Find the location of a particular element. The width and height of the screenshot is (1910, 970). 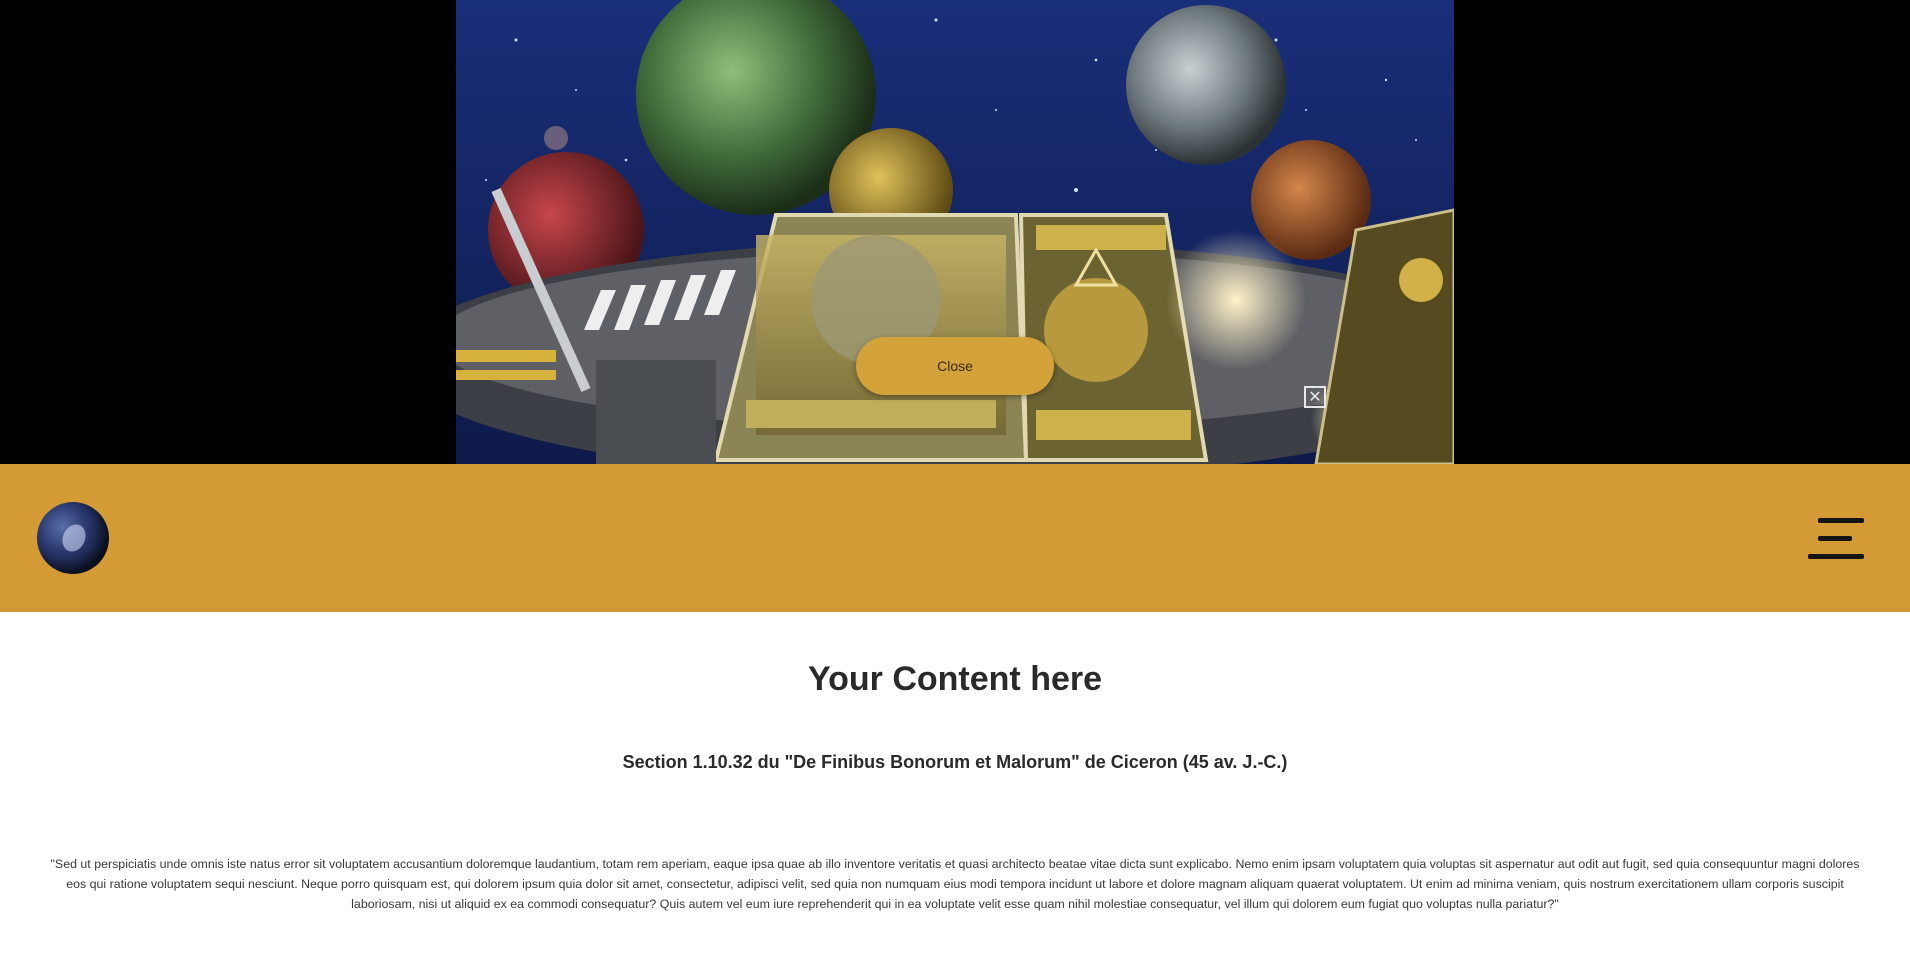

close-icon: ✕ is located at coordinates (1315, 397).